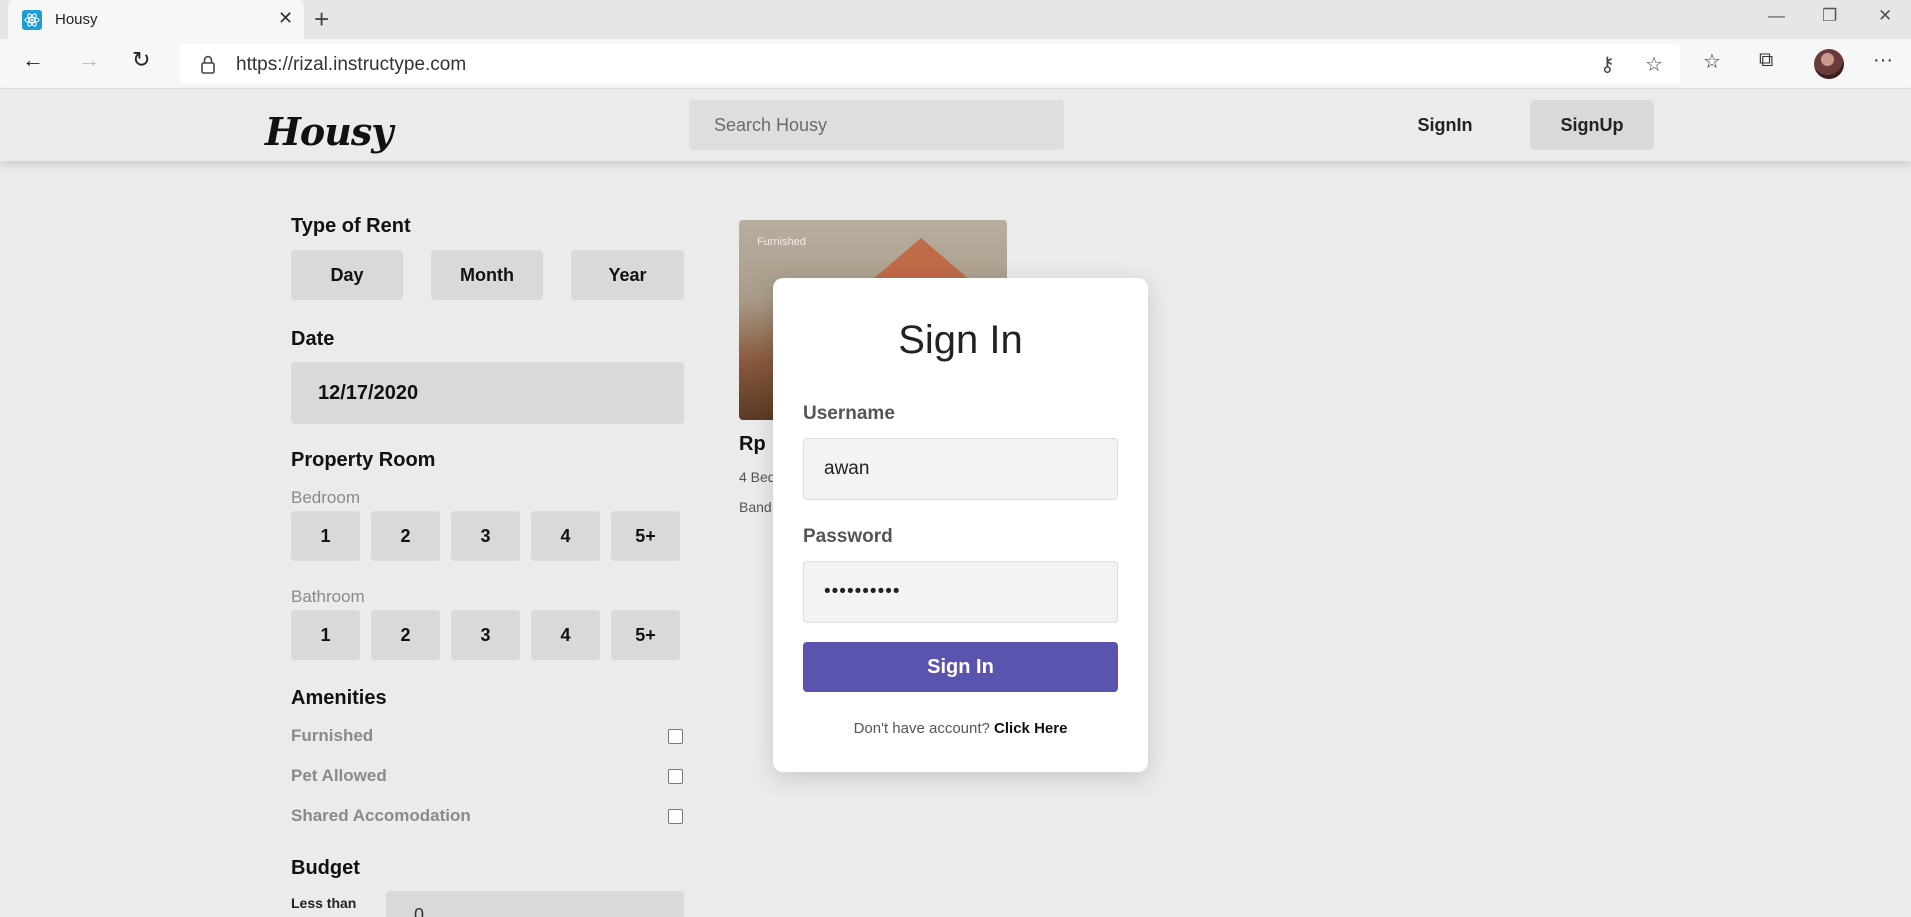 The height and width of the screenshot is (917, 1911). What do you see at coordinates (325, 536) in the screenshot?
I see `bedroom-option: 1` at bounding box center [325, 536].